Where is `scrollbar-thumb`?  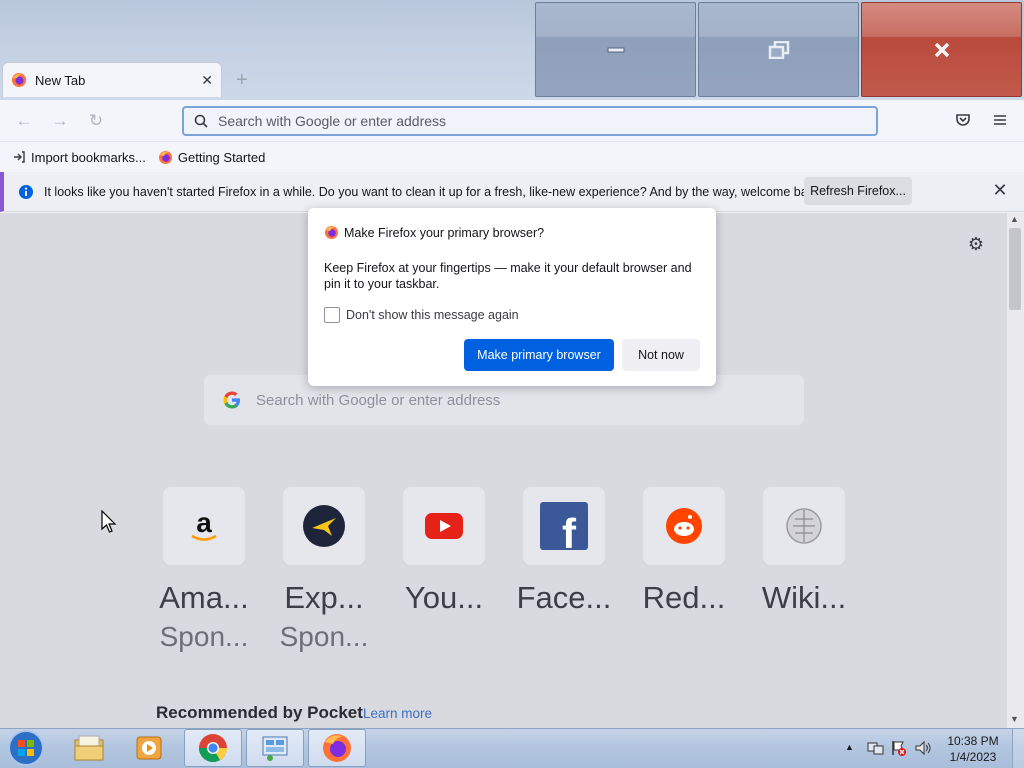
scrollbar-thumb is located at coordinates (1015, 269).